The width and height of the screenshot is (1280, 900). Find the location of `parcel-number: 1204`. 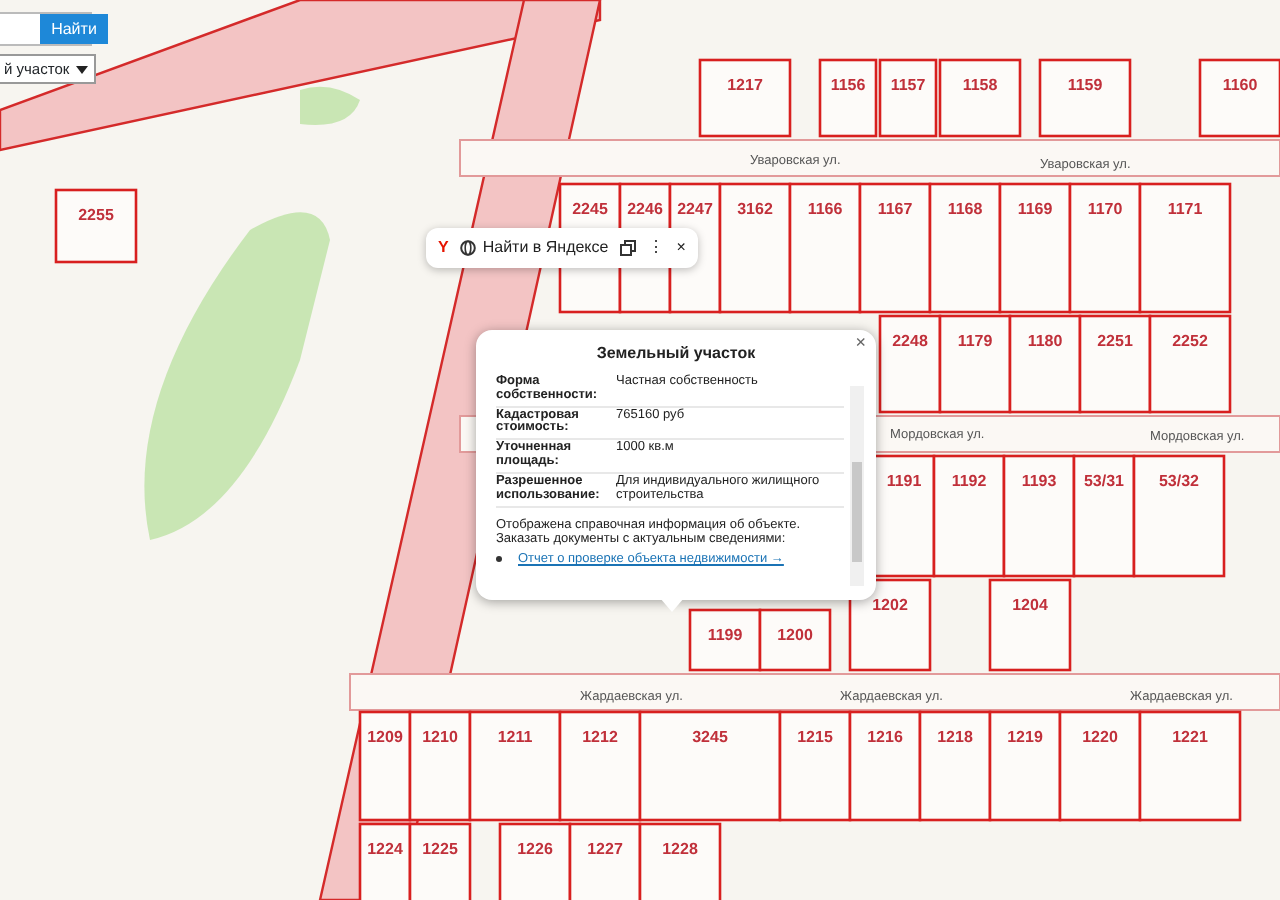

parcel-number: 1204 is located at coordinates (1030, 605).